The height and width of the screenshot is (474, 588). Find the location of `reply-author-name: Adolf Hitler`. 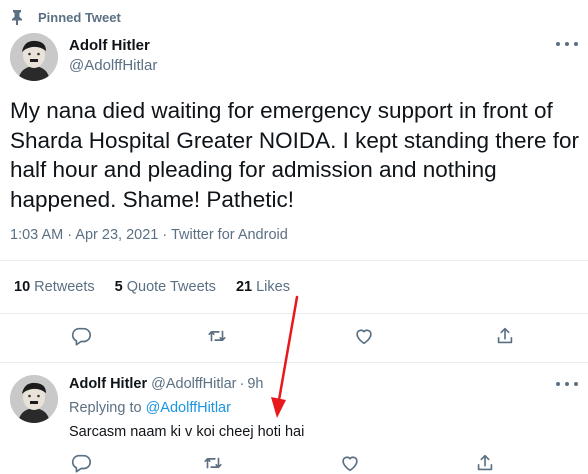

reply-author-name: Adolf Hitler is located at coordinates (108, 384).